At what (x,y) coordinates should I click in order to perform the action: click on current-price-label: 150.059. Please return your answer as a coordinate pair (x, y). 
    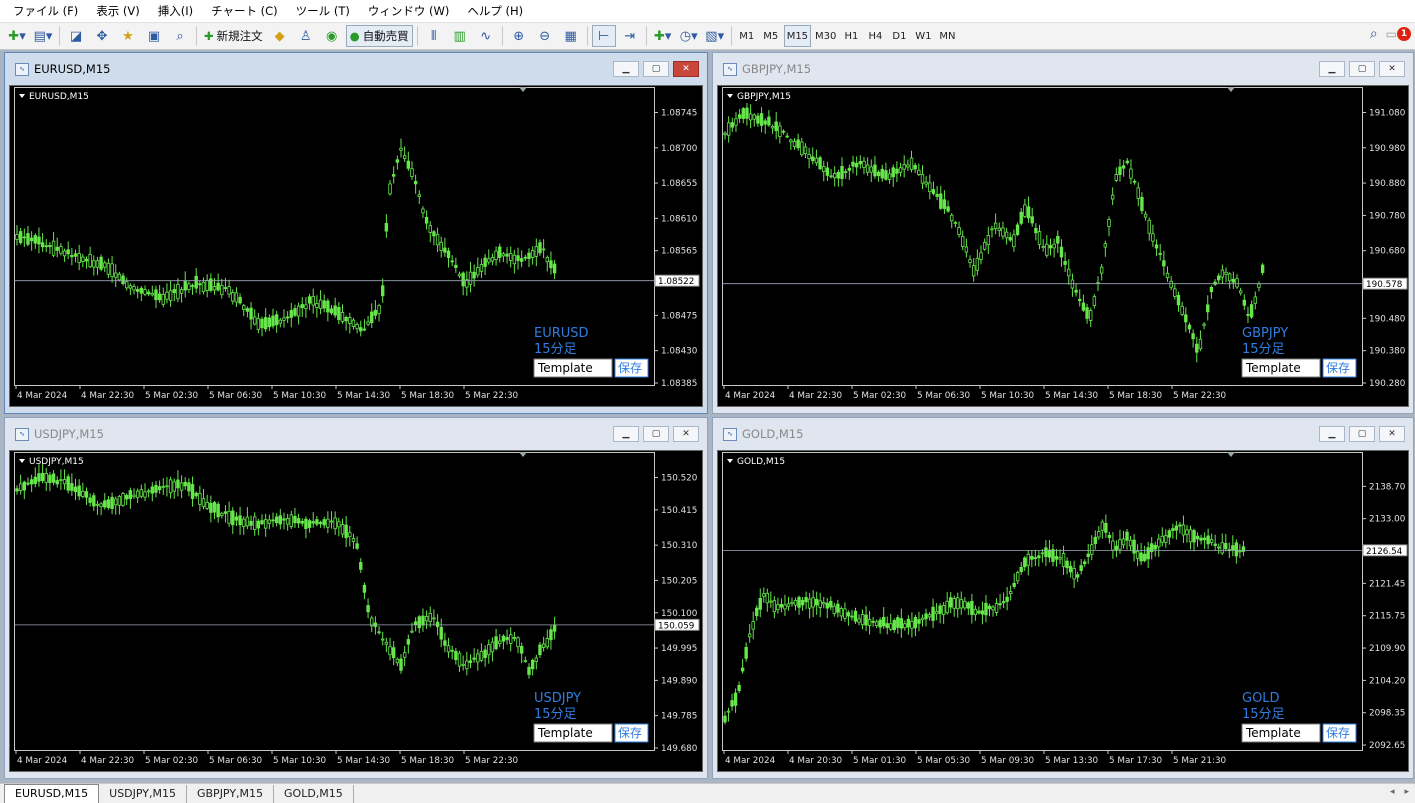
    Looking at the image, I should click on (676, 626).